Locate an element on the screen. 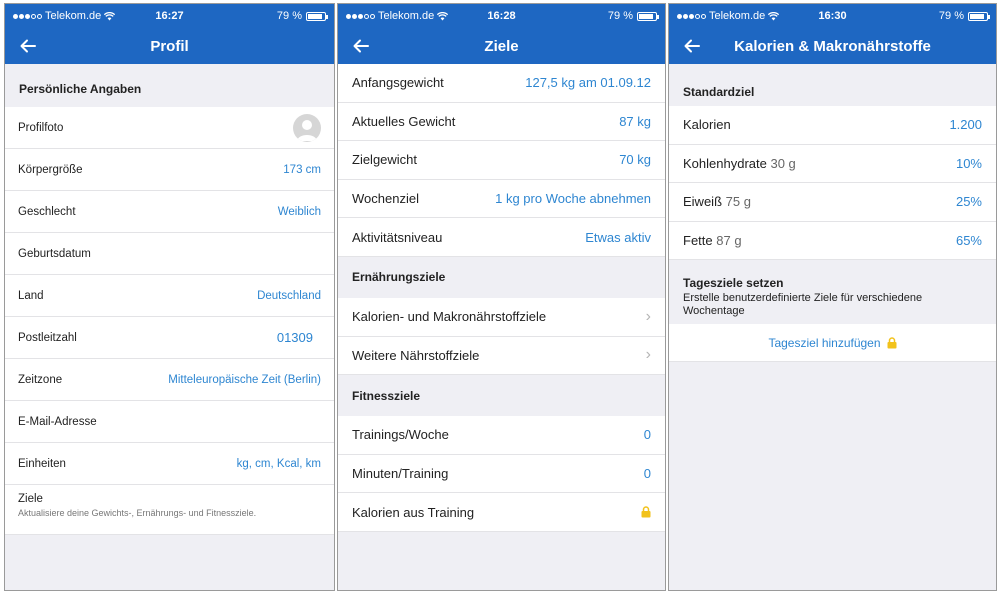  row-label: Zielgewicht is located at coordinates (385, 160).